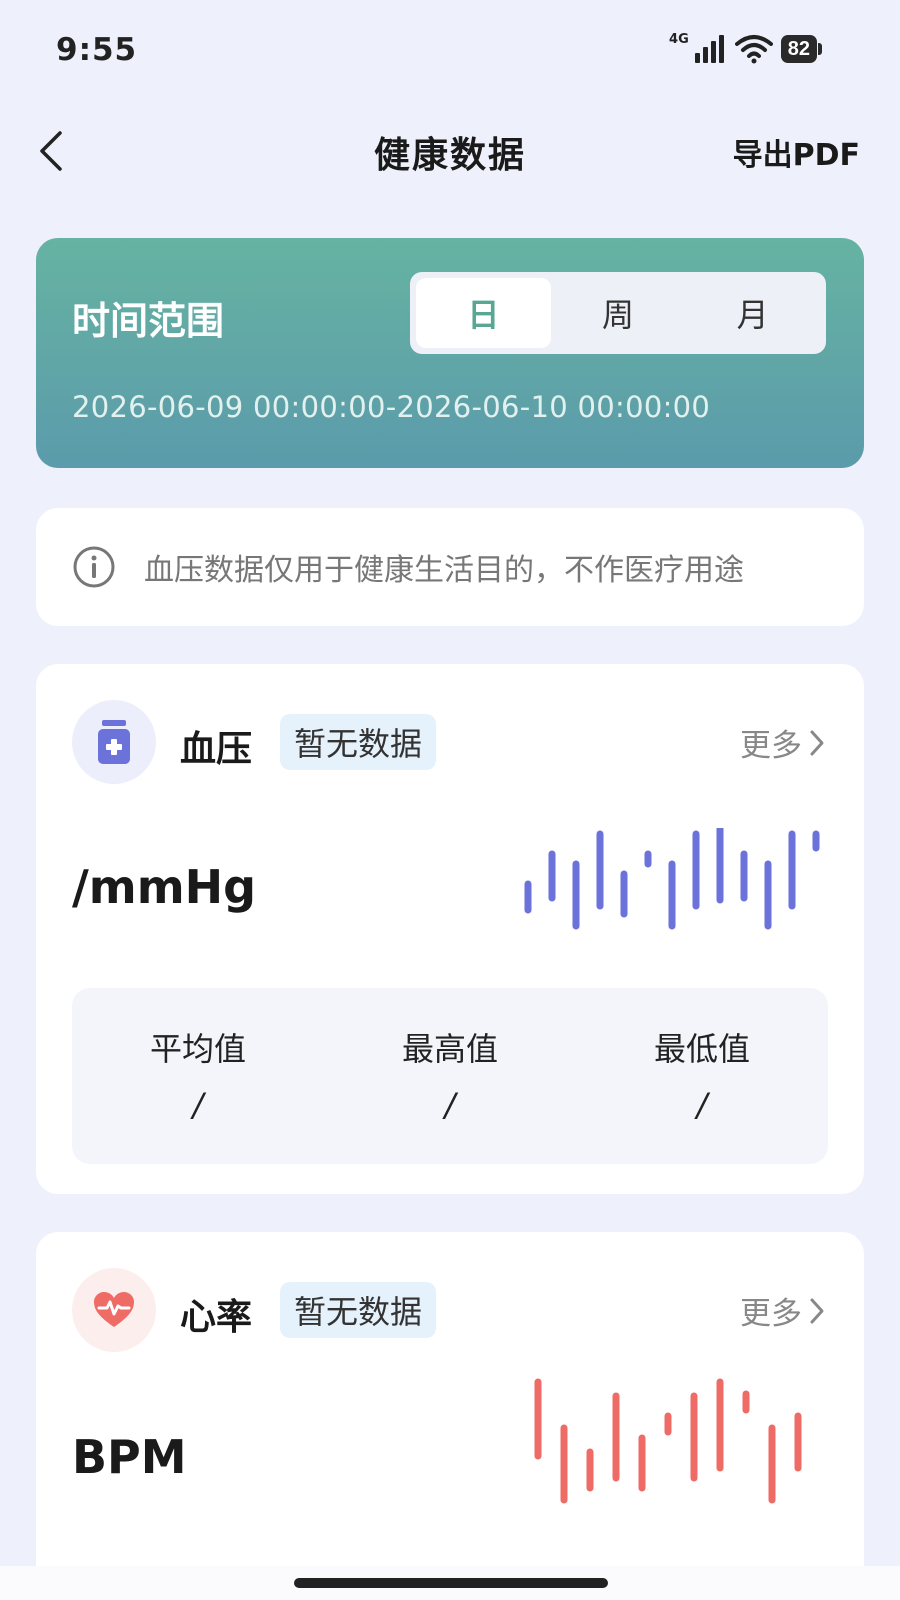 The height and width of the screenshot is (1600, 900). I want to click on info-icon, so click(94, 567).